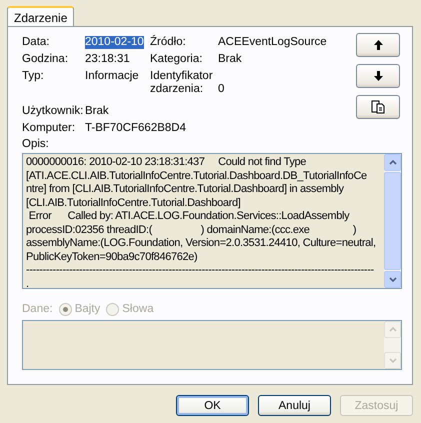 Image resolution: width=421 pixels, height=423 pixels. I want to click on data-label: Dane:, so click(37, 309).